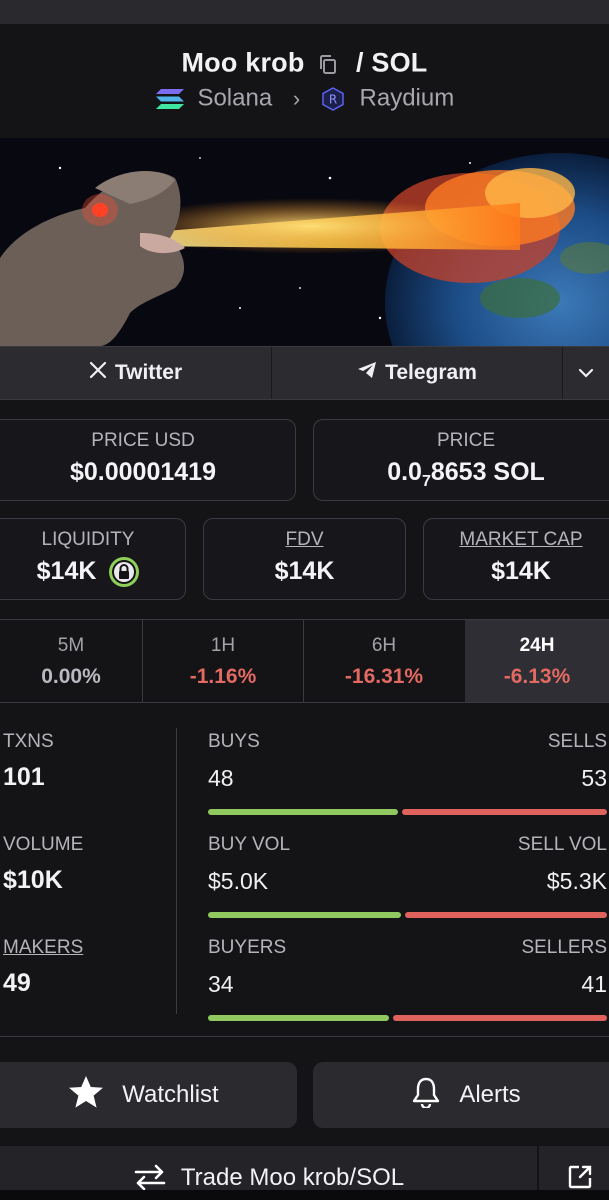 The width and height of the screenshot is (609, 1200). I want to click on market-cap-label: MARKET CAP, so click(516, 540).